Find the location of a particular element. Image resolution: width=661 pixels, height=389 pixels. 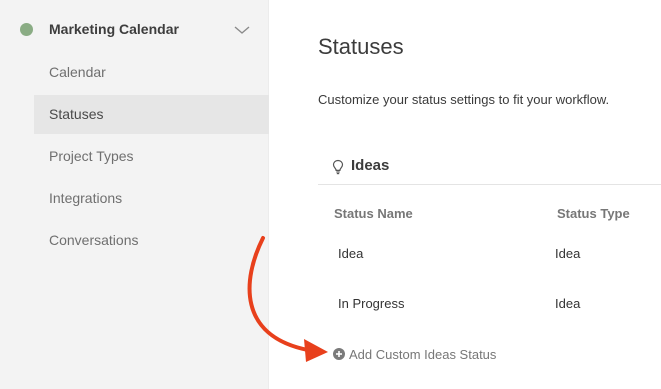

plus-circle-icon is located at coordinates (339, 354).